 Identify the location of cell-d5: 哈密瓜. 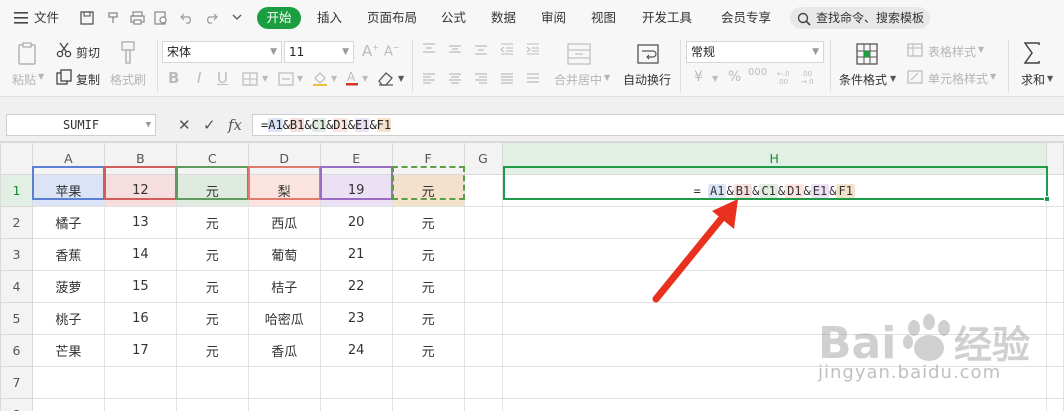
(284, 318).